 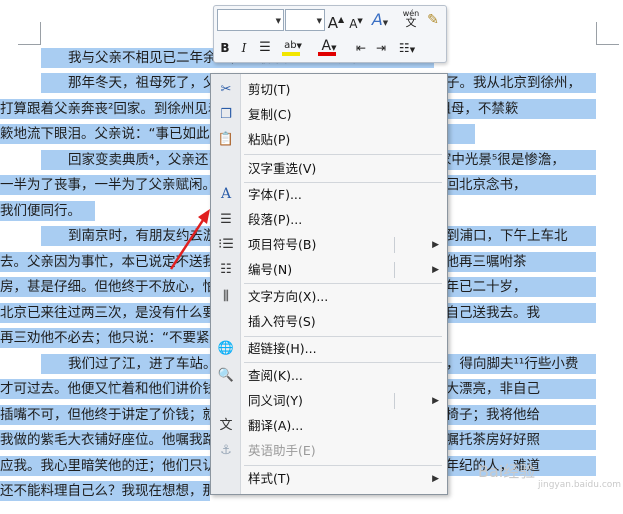 I want to click on format-painter-icon: ✎, so click(x=433, y=20).